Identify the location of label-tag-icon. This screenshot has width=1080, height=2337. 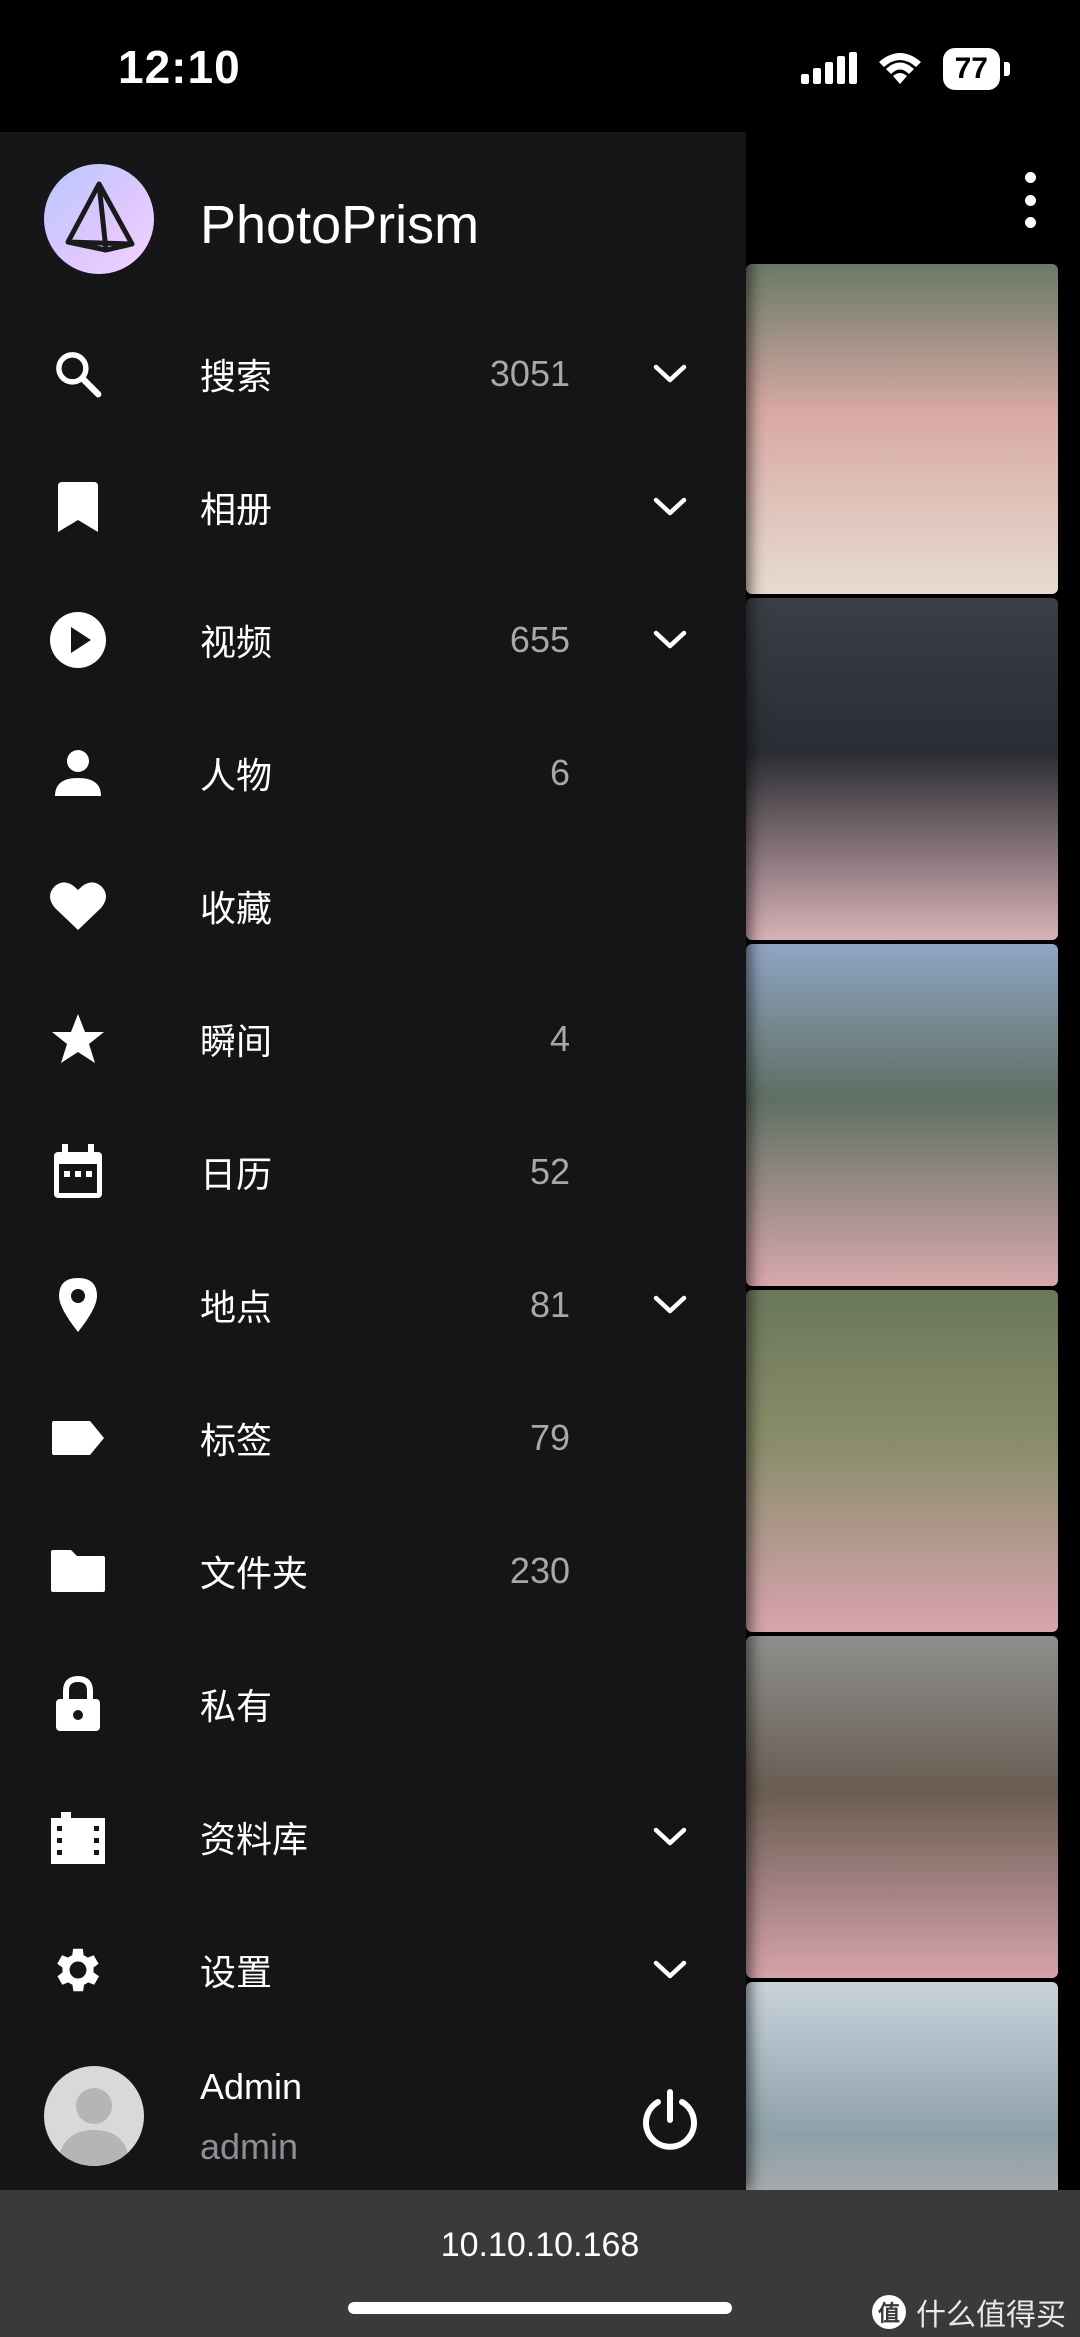
(78, 1438).